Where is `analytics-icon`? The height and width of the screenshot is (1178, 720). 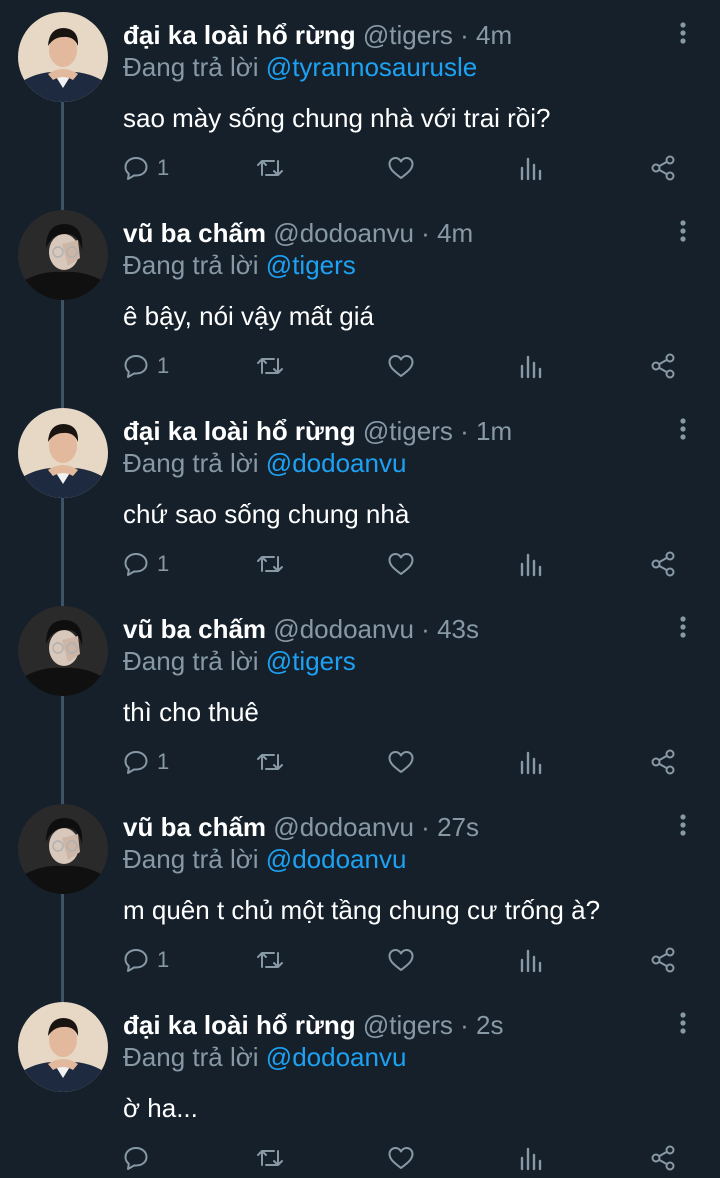 analytics-icon is located at coordinates (531, 367).